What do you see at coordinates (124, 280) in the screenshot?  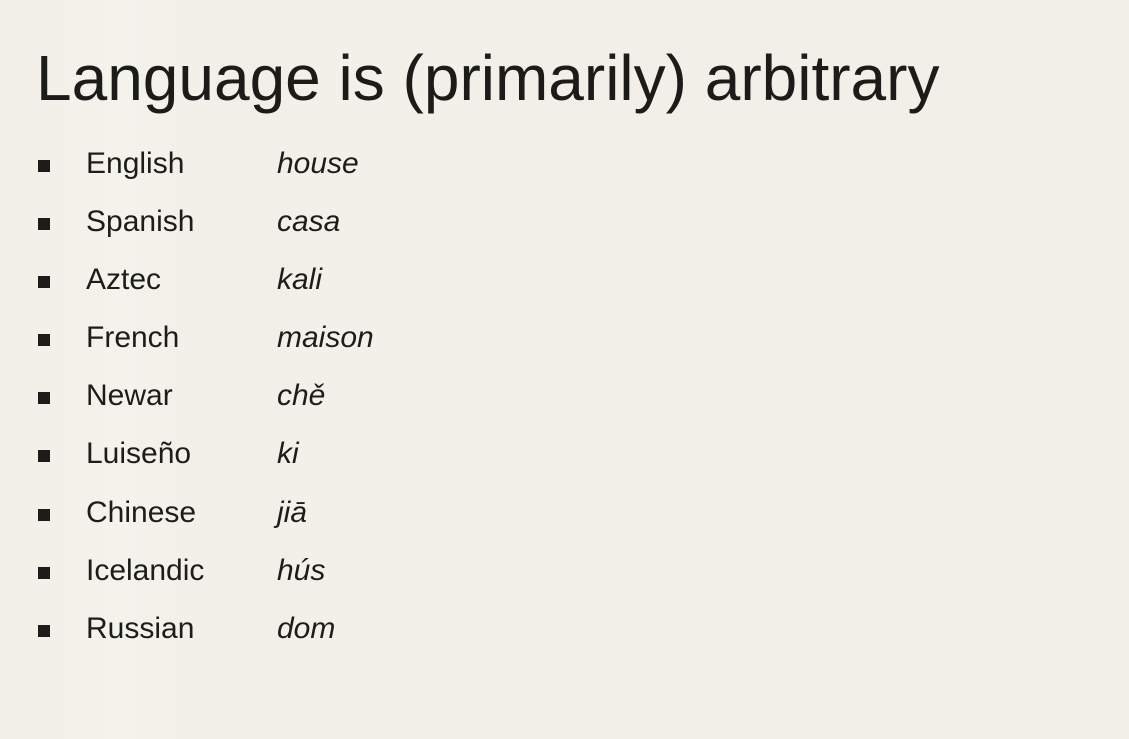 I see `language-name: Aztec` at bounding box center [124, 280].